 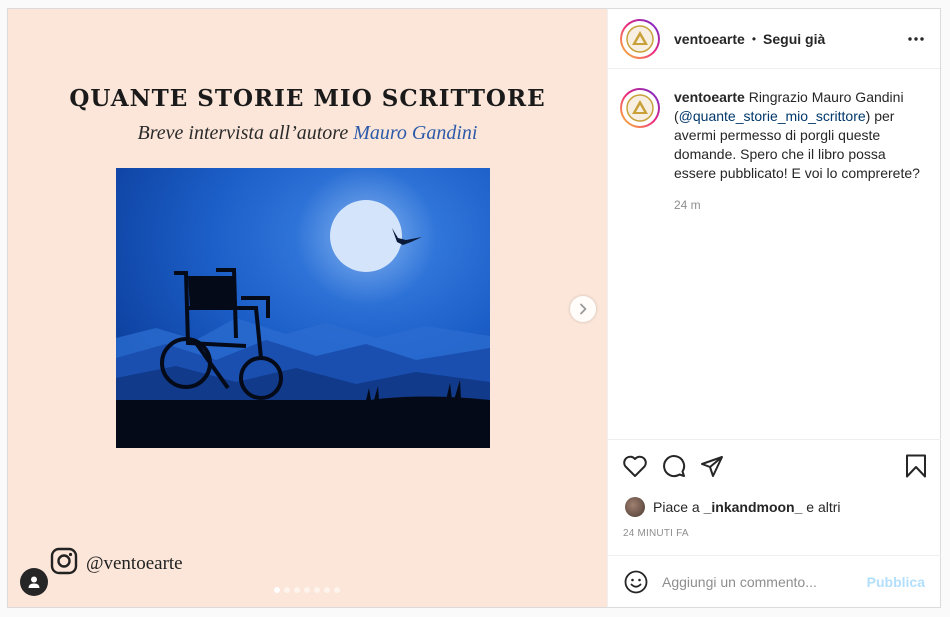 What do you see at coordinates (753, 507) in the screenshot?
I see `liker-username: _inkandmoon_` at bounding box center [753, 507].